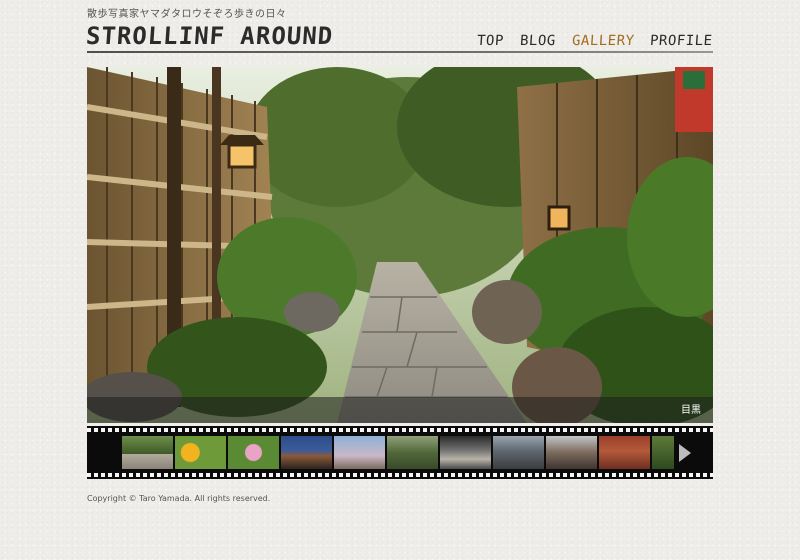 Image resolution: width=800 pixels, height=560 pixels. I want to click on thumb-modern-building, so click(465, 452).